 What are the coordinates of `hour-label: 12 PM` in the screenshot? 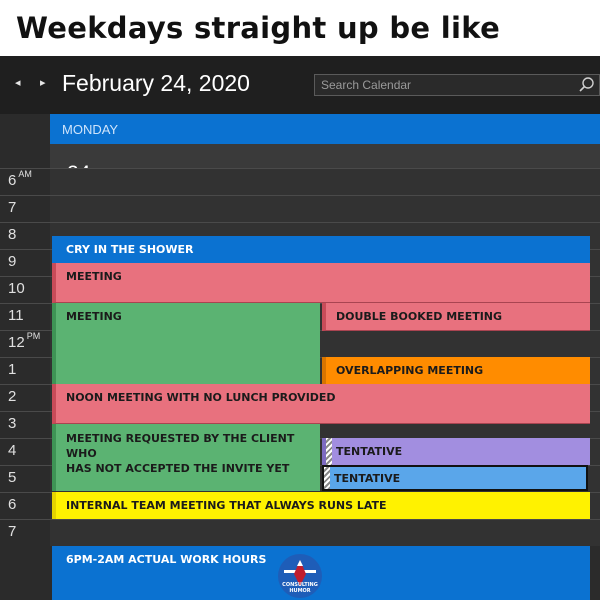 It's located at (24, 341).